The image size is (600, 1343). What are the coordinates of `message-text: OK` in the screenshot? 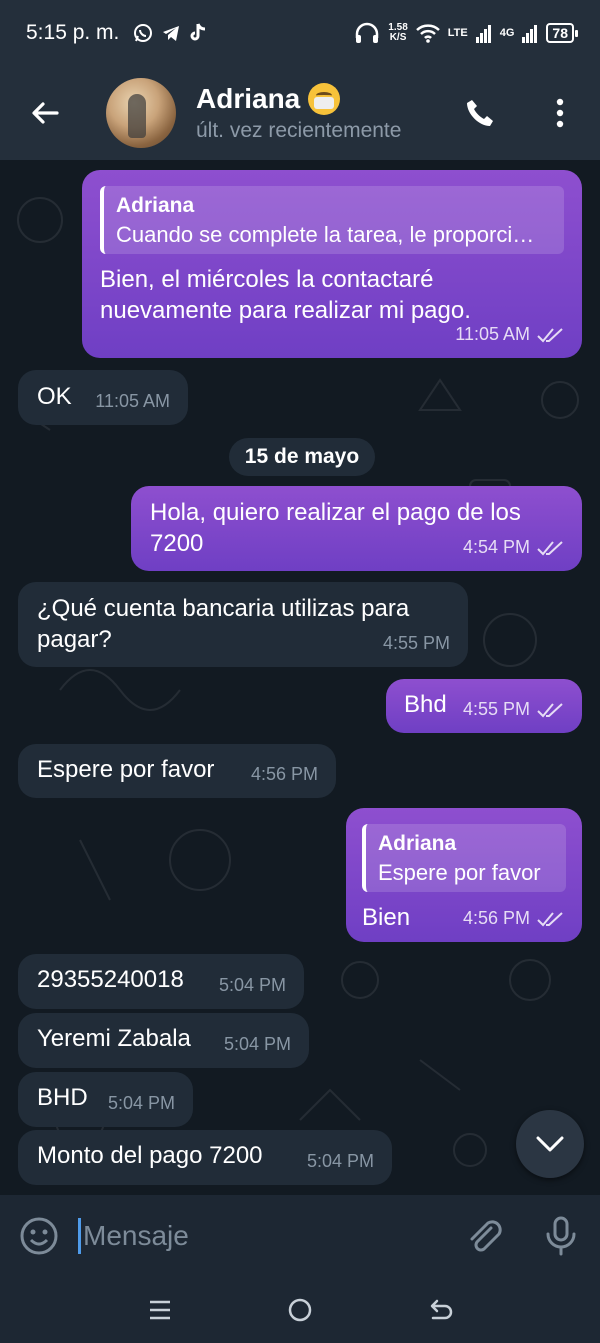 It's located at (54, 396).